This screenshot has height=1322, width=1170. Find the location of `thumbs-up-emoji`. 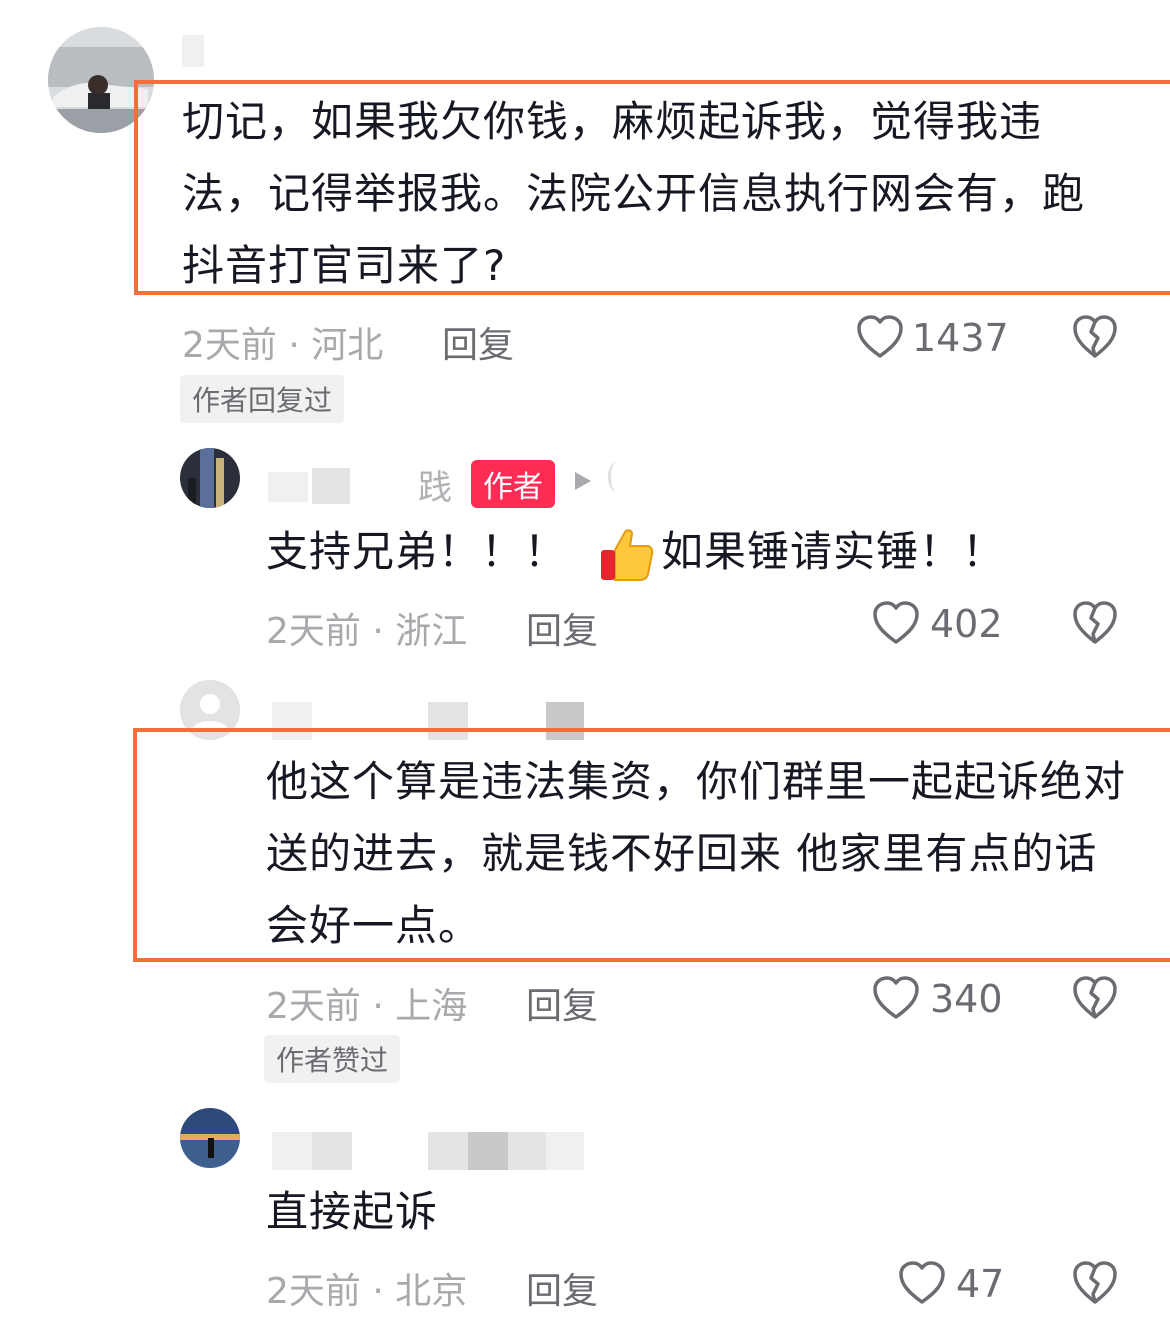

thumbs-up-emoji is located at coordinates (626, 555).